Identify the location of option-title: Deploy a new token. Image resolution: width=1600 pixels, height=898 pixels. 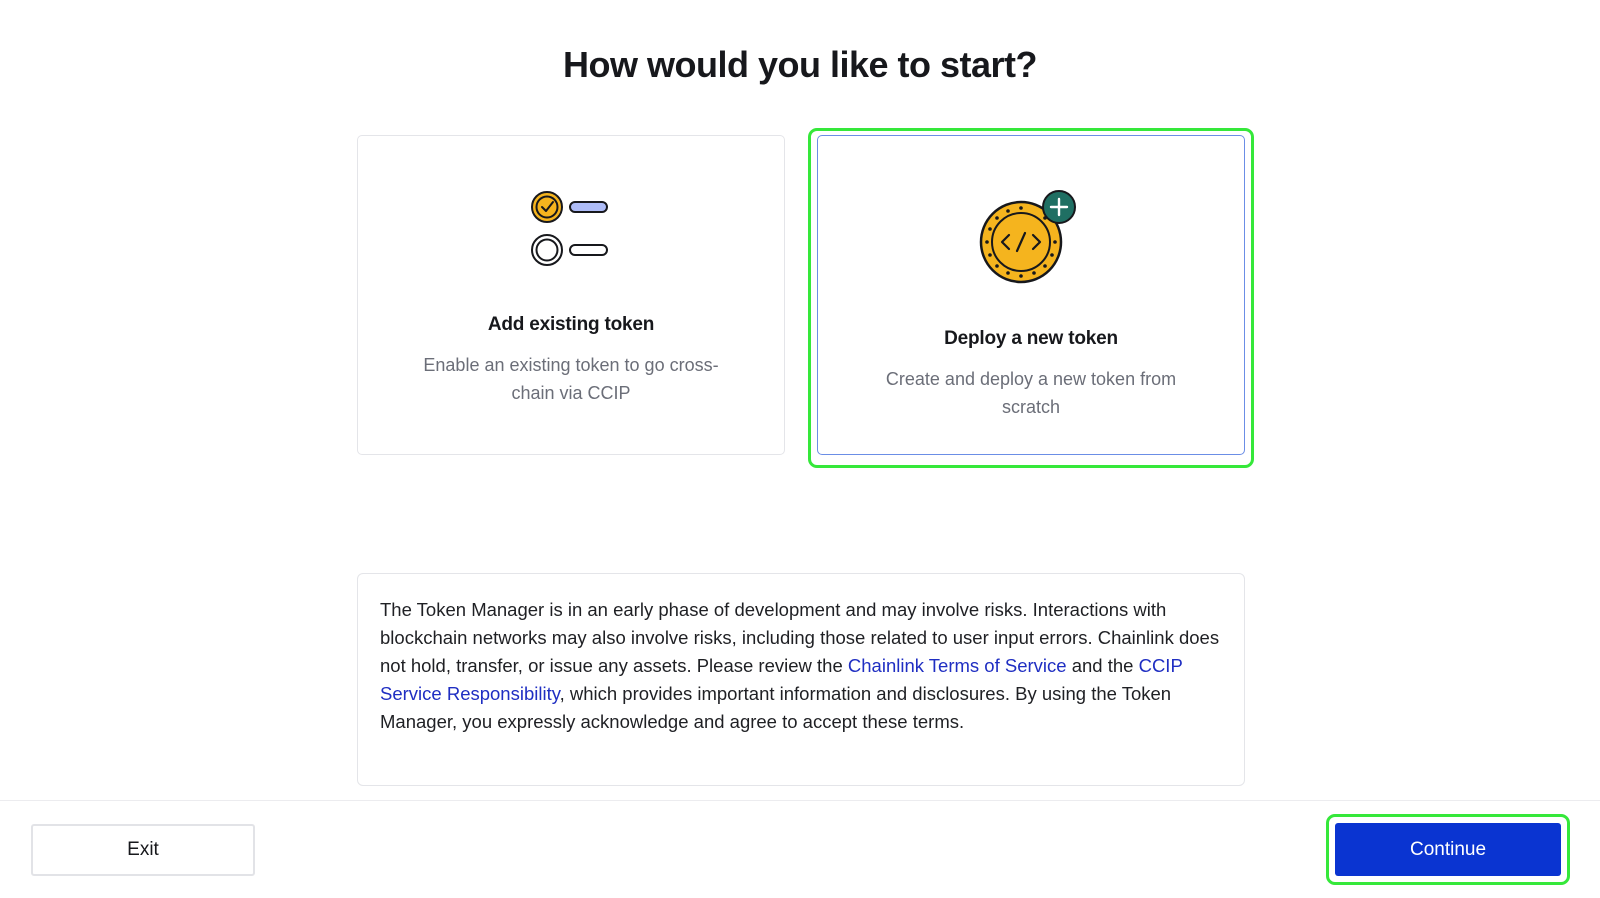
(1031, 338).